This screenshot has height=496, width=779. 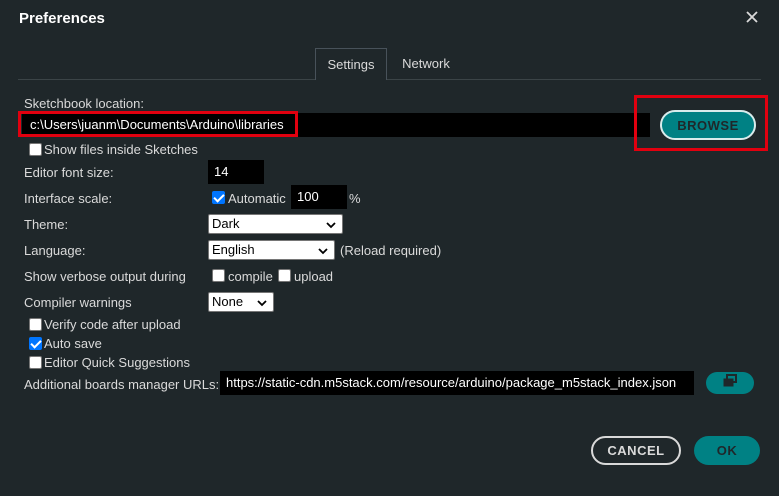 What do you see at coordinates (727, 450) in the screenshot?
I see `ok-button: OK` at bounding box center [727, 450].